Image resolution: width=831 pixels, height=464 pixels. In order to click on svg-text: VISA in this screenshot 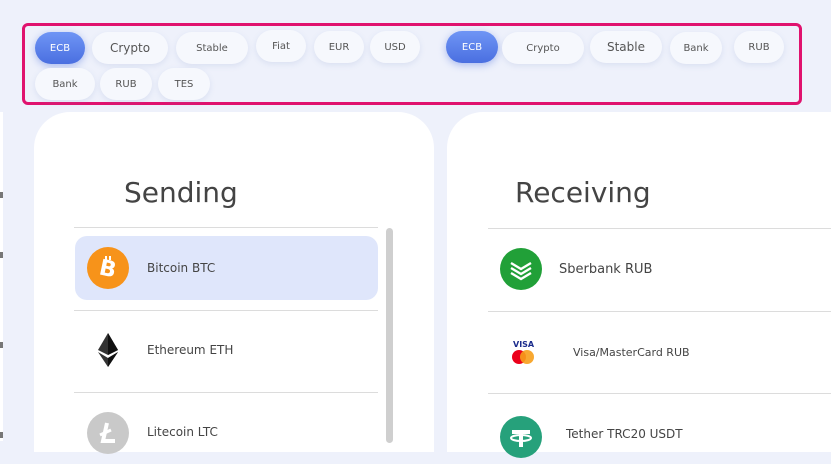, I will do `click(524, 344)`.